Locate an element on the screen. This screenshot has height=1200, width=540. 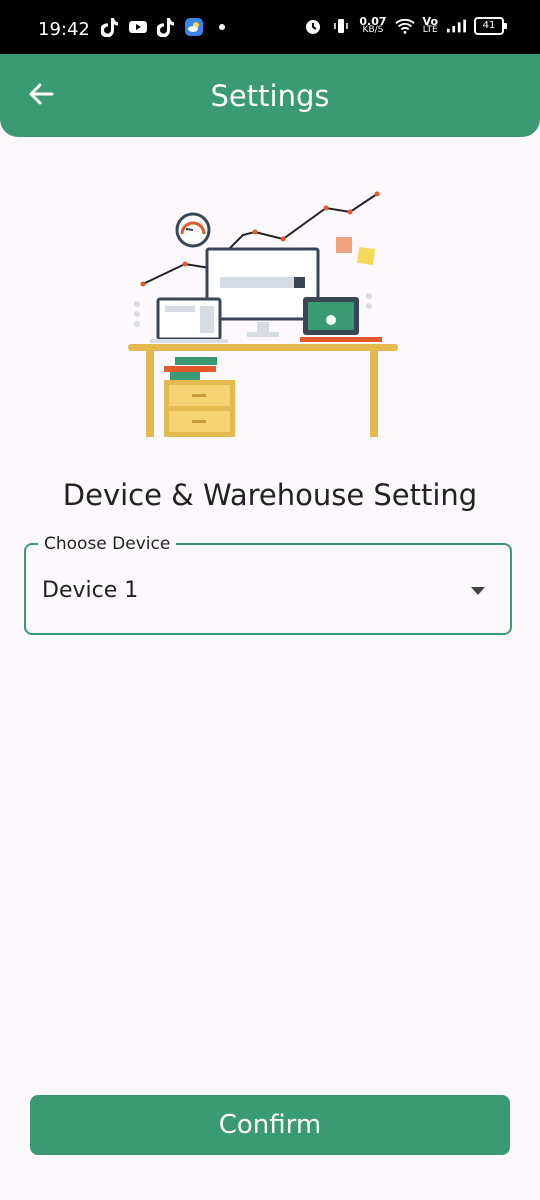
network-speed: 0.07 KB/S is located at coordinates (372, 25).